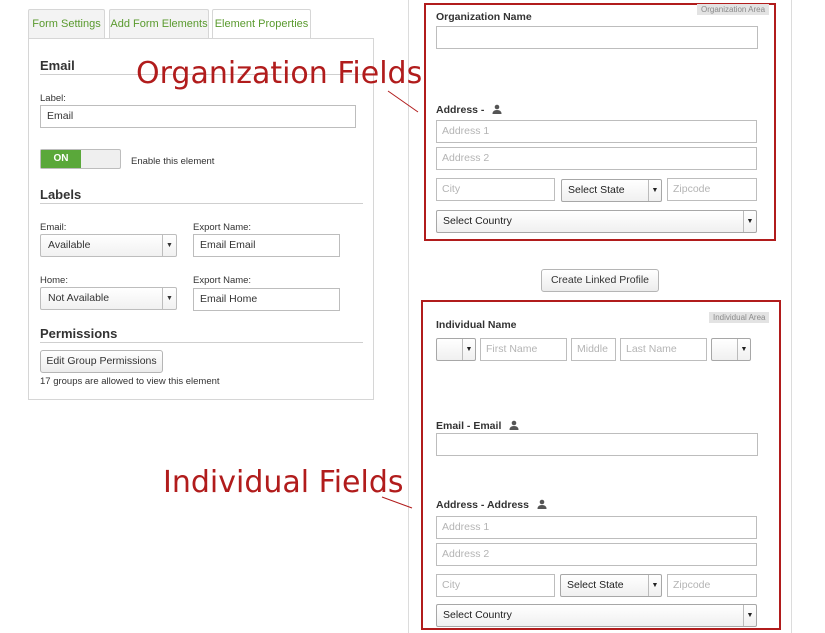  Describe the element at coordinates (400, 299) in the screenshot. I see `annotation-pointers` at that location.